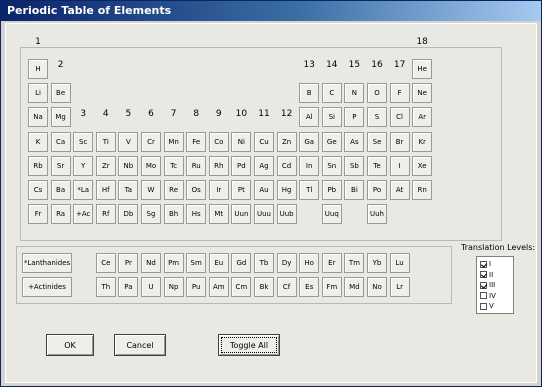 Image resolution: width=542 pixels, height=387 pixels. What do you see at coordinates (128, 141) in the screenshot?
I see `element-cell: V` at bounding box center [128, 141].